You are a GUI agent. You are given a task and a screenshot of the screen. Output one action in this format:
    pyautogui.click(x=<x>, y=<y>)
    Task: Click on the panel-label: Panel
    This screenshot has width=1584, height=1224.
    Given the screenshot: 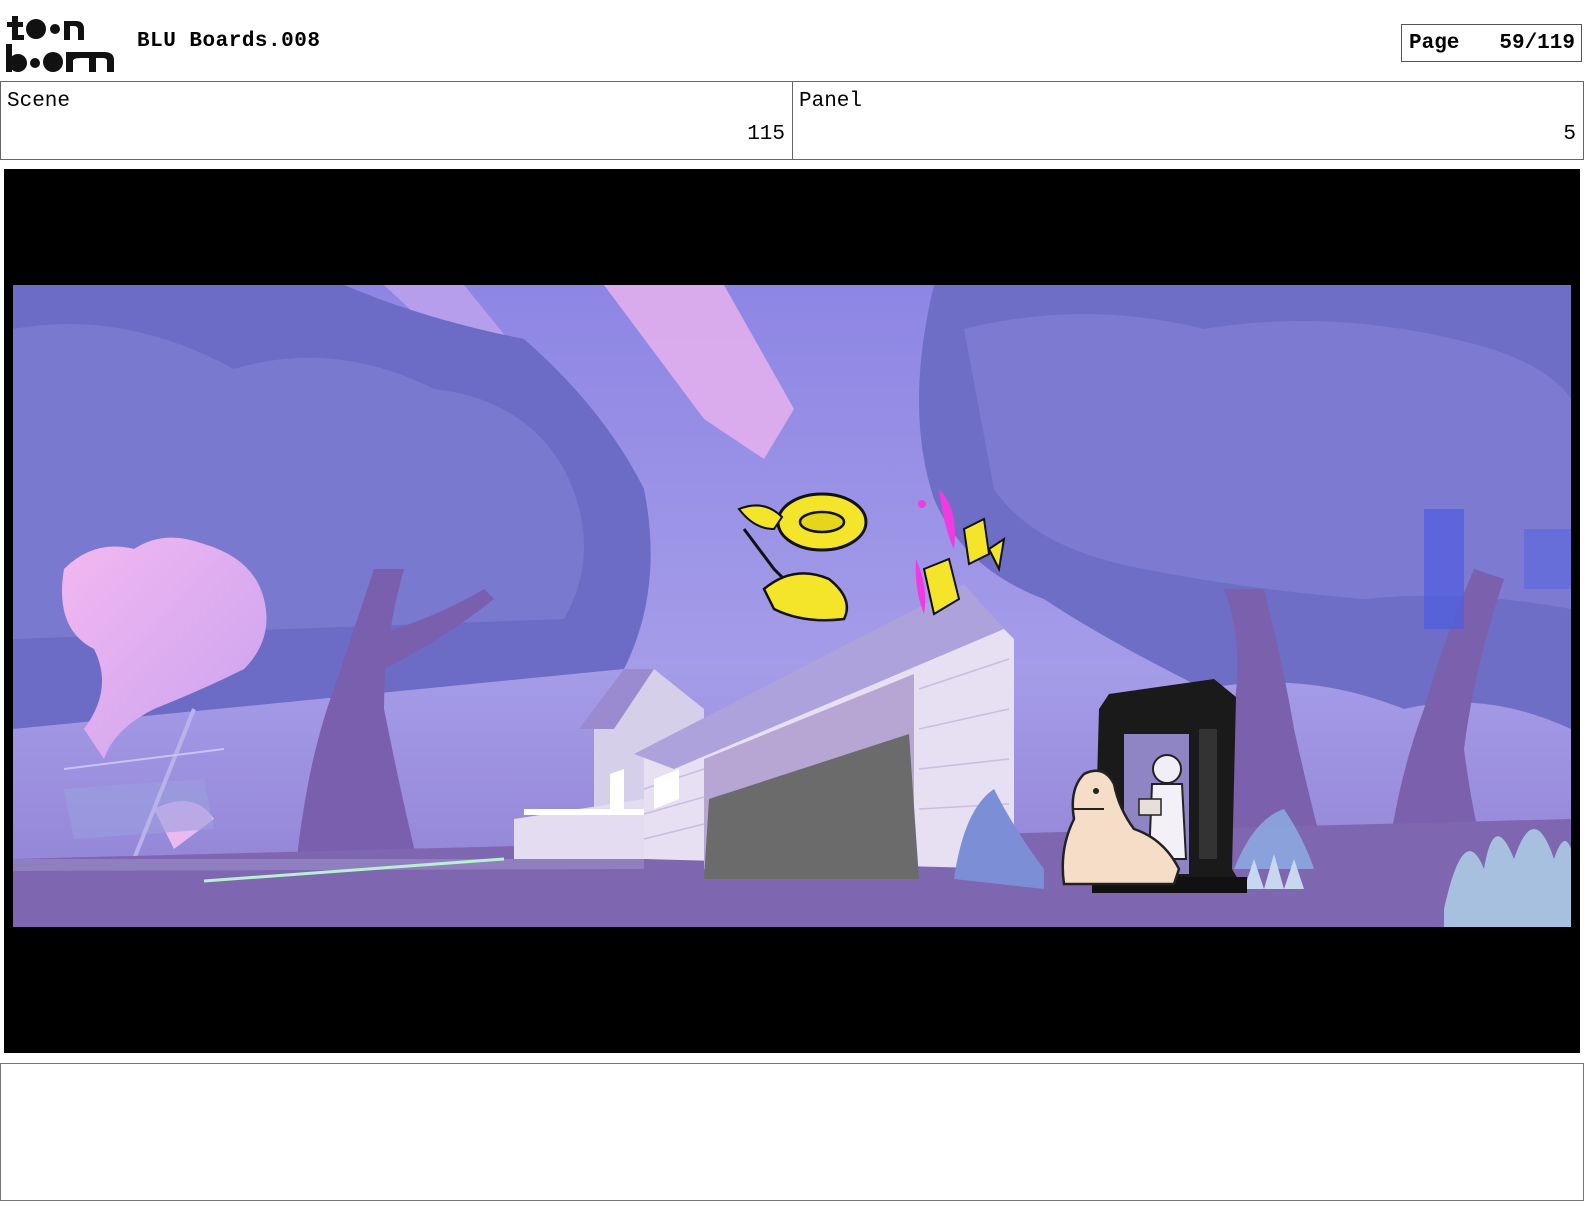 What is the action you would take?
    pyautogui.click(x=831, y=101)
    